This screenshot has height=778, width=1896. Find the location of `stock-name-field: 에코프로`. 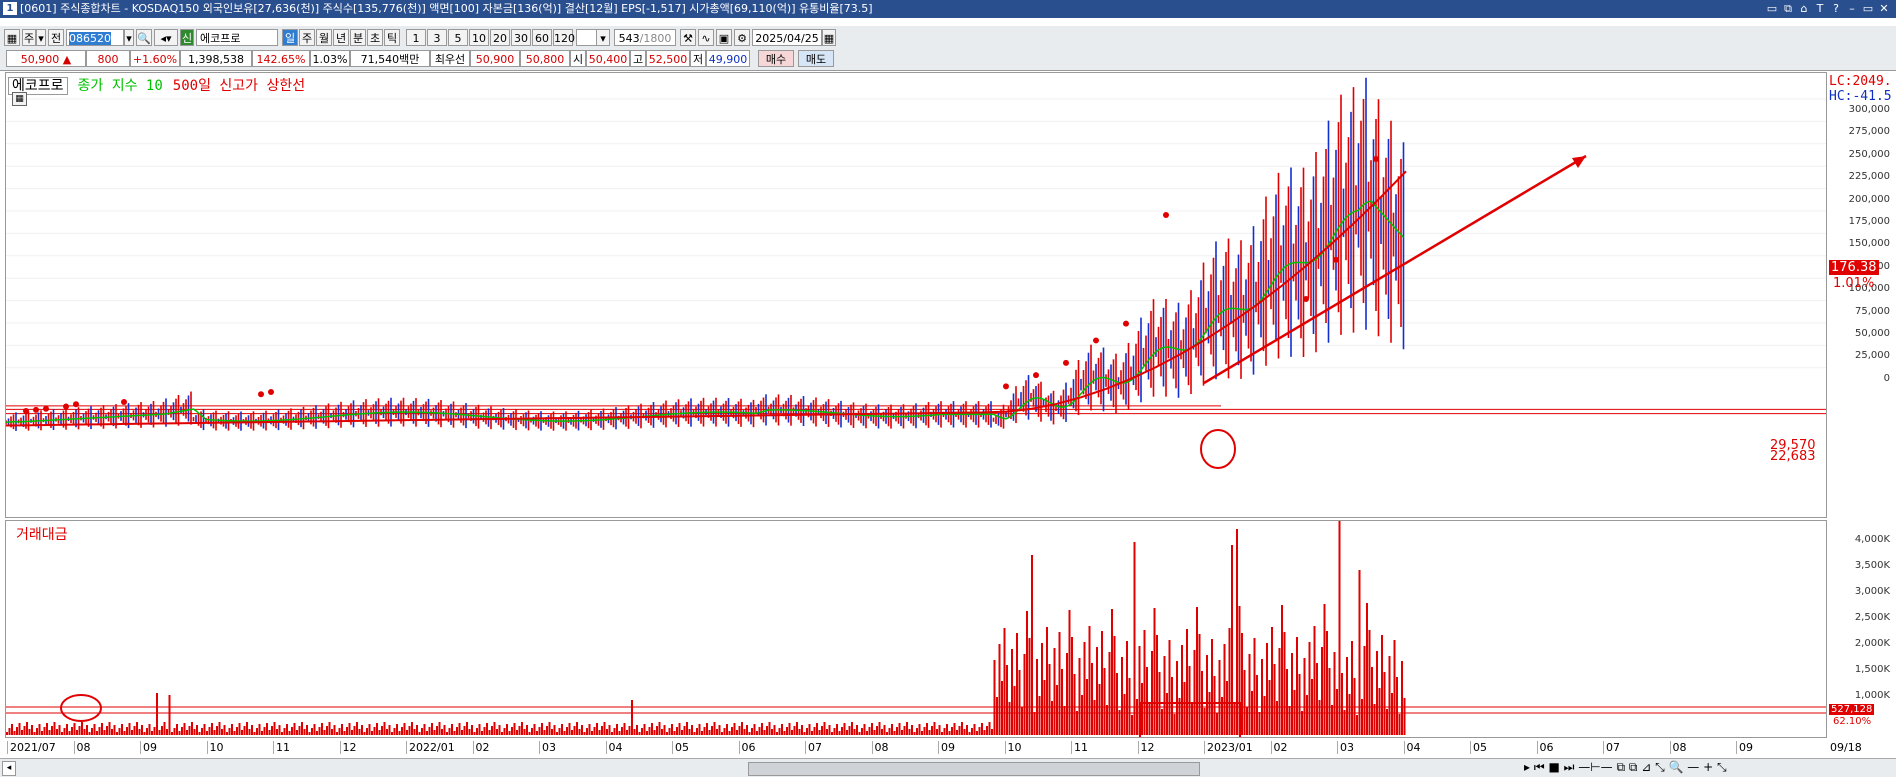

stock-name-field: 에코프로 is located at coordinates (237, 37).